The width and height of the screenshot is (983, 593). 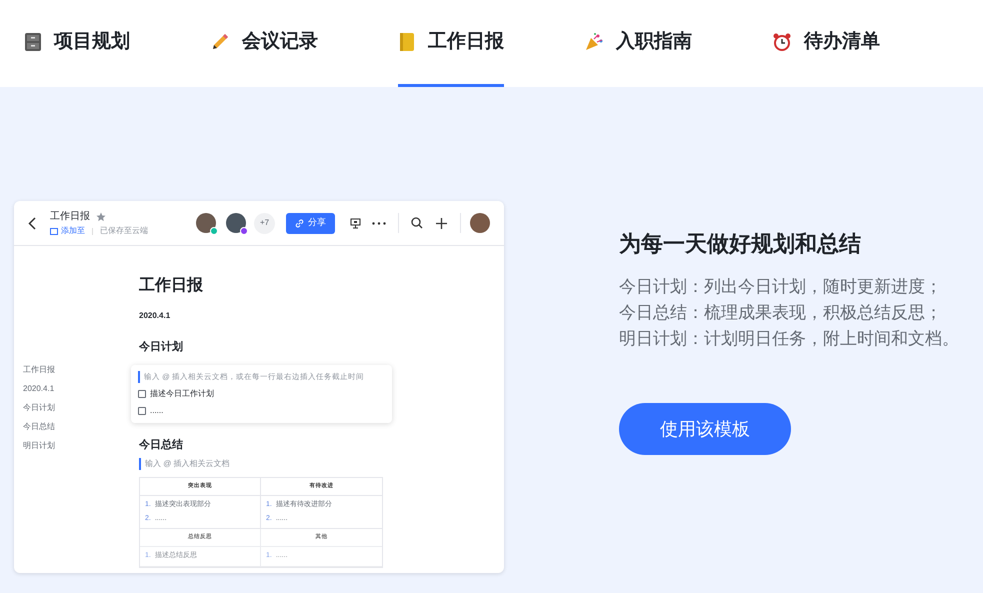 I want to click on search-icon, so click(x=417, y=223).